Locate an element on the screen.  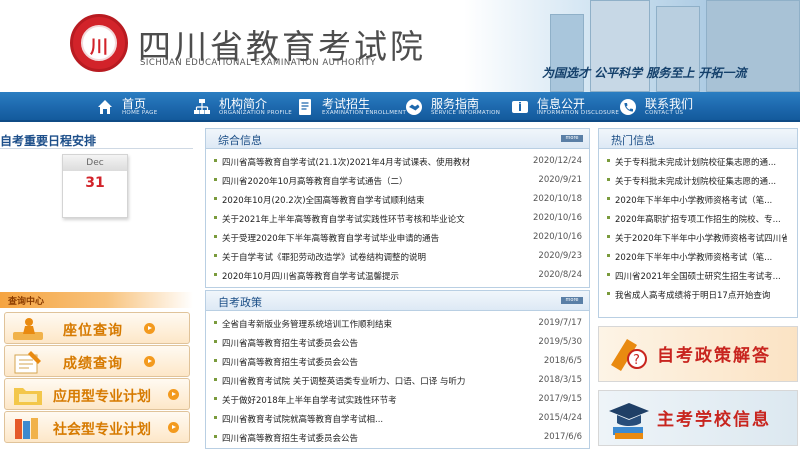
slogan: 为国选才 公平科学 服务至上 开拓一流 is located at coordinates (644, 73).